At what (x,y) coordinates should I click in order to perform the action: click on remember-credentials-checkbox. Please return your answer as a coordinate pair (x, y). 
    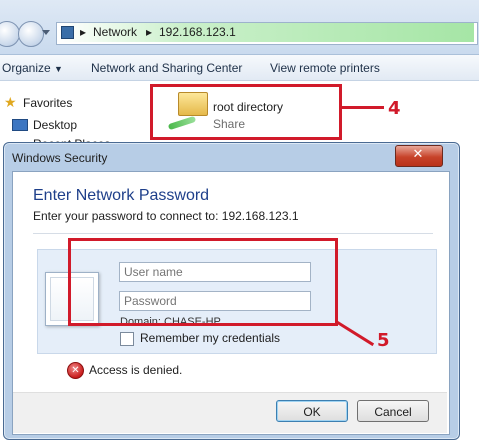
    Looking at the image, I should click on (127, 339).